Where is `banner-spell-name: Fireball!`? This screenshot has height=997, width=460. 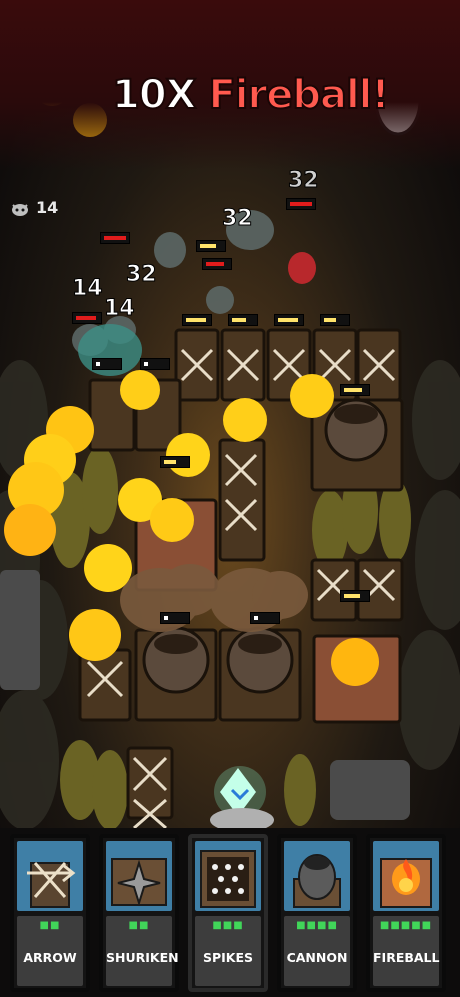 banner-spell-name: Fireball! is located at coordinates (298, 95).